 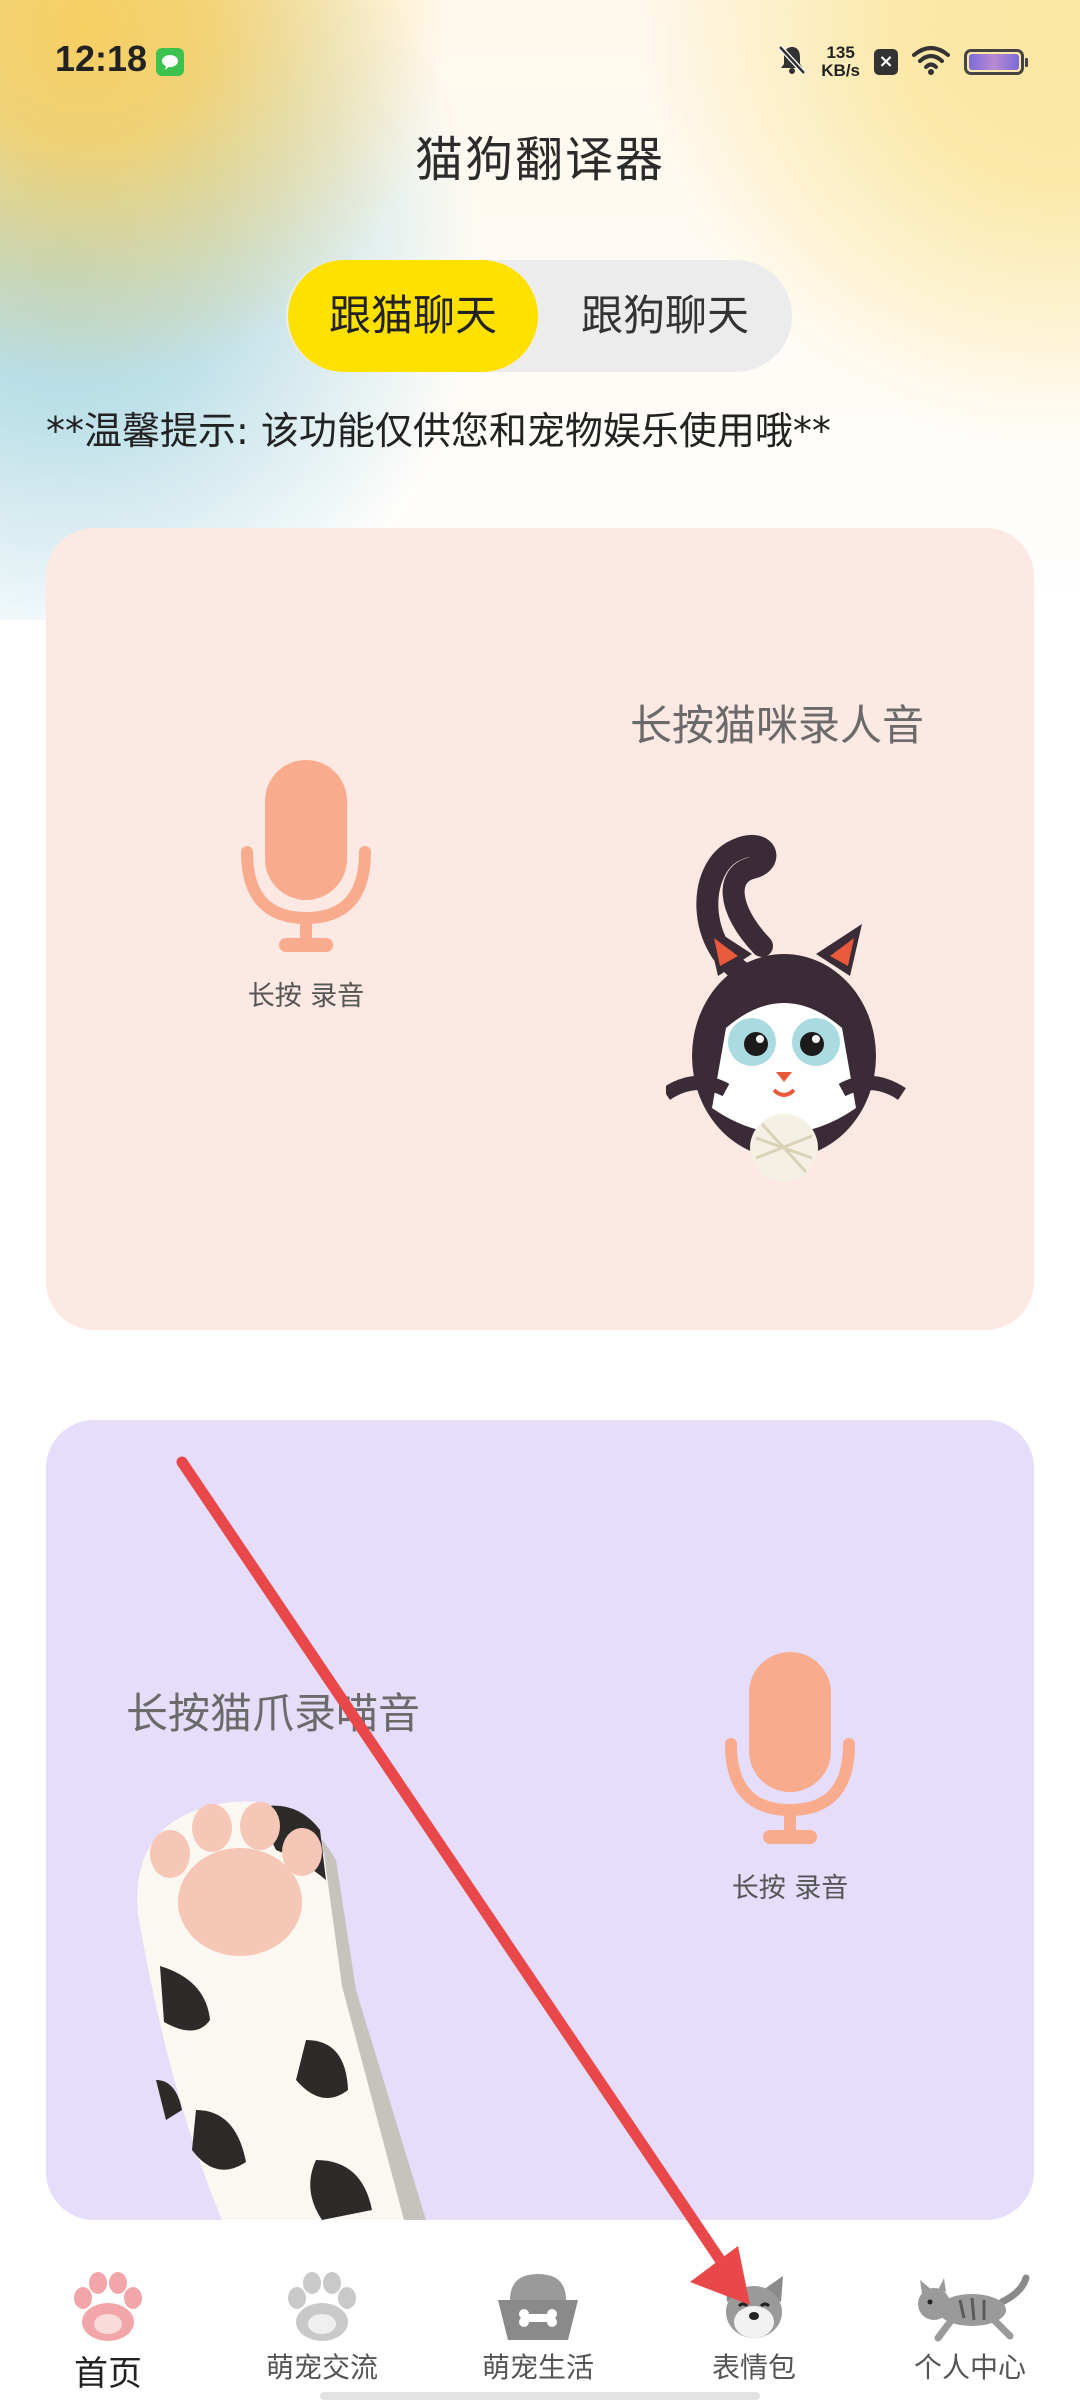 What do you see at coordinates (273, 1713) in the screenshot?
I see `card-title: 长按猫爪录喵音` at bounding box center [273, 1713].